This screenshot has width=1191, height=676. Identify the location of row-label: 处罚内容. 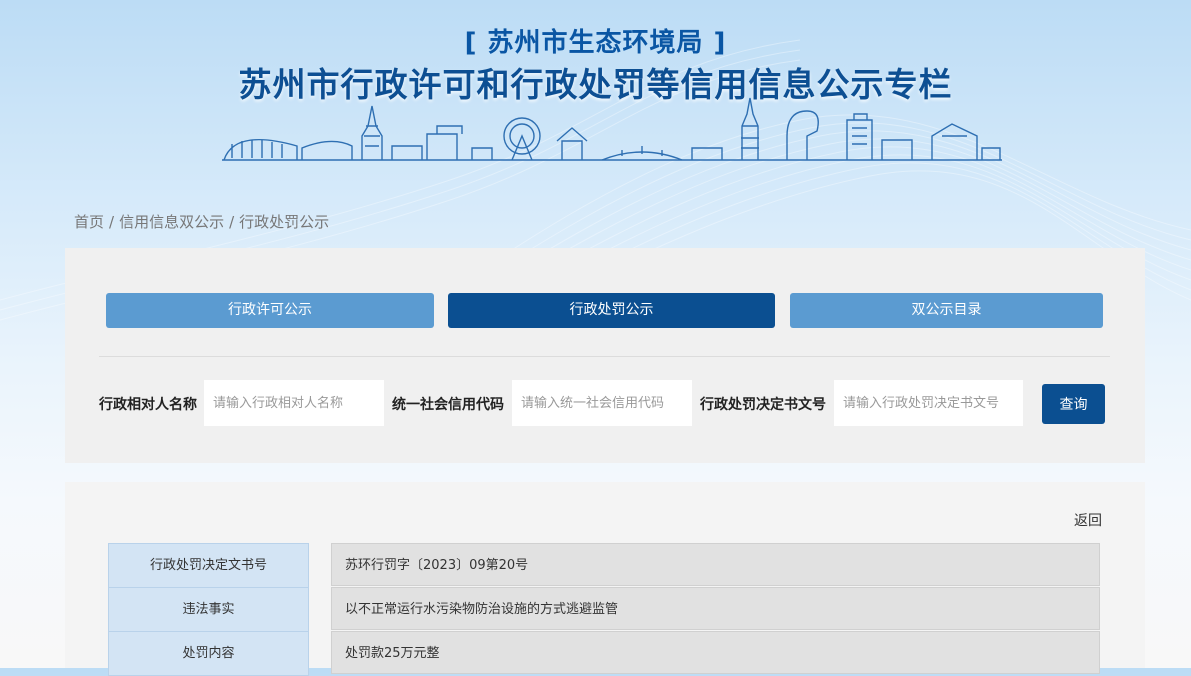
(208, 653).